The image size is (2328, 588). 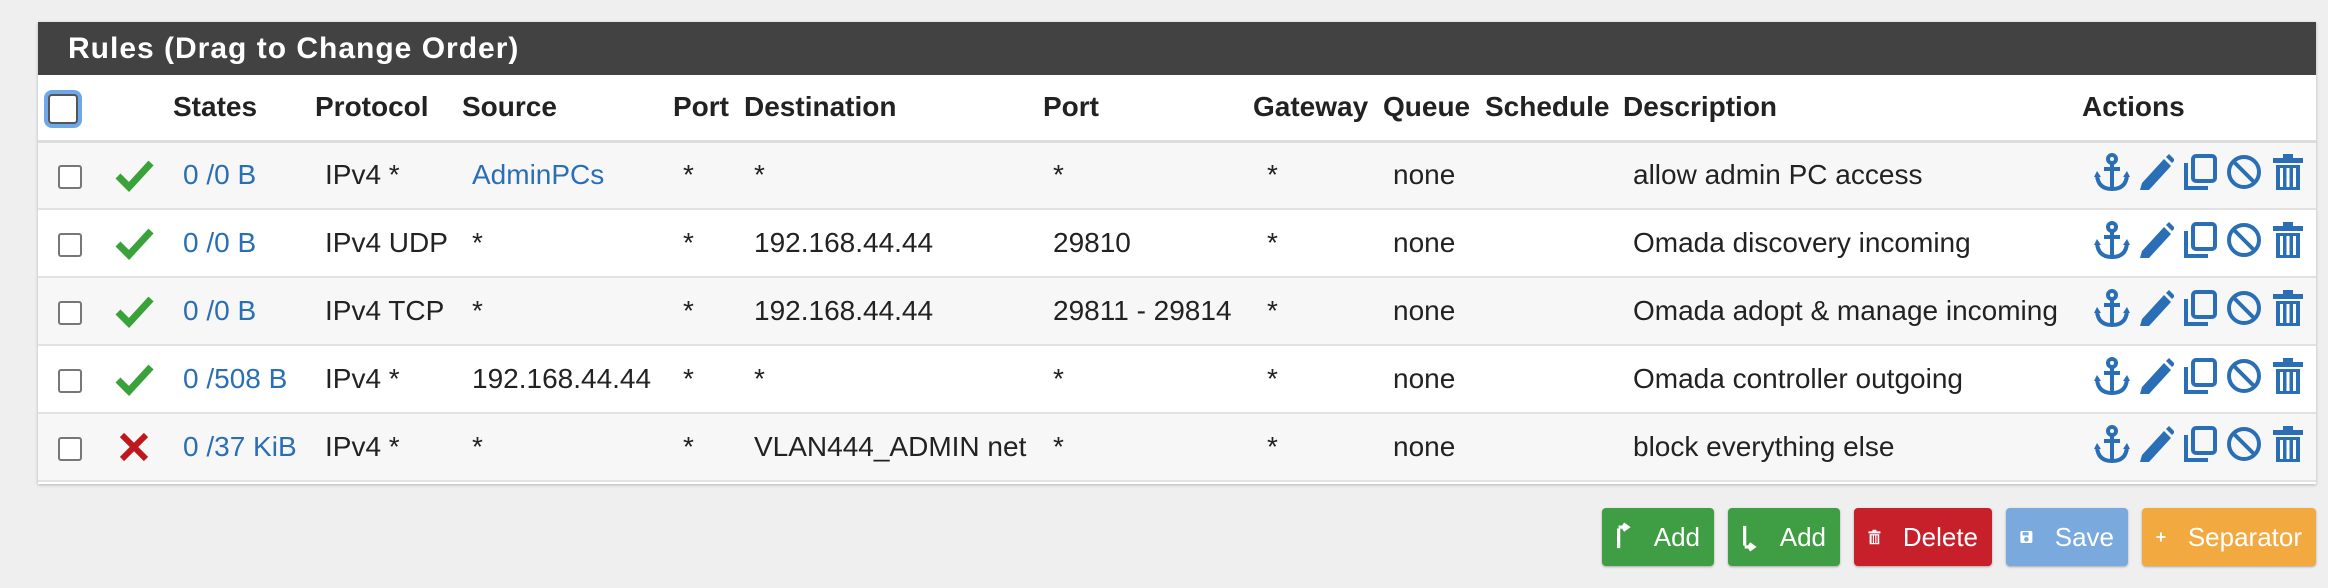 What do you see at coordinates (1092, 242) in the screenshot?
I see `dest-port-cell: 29810` at bounding box center [1092, 242].